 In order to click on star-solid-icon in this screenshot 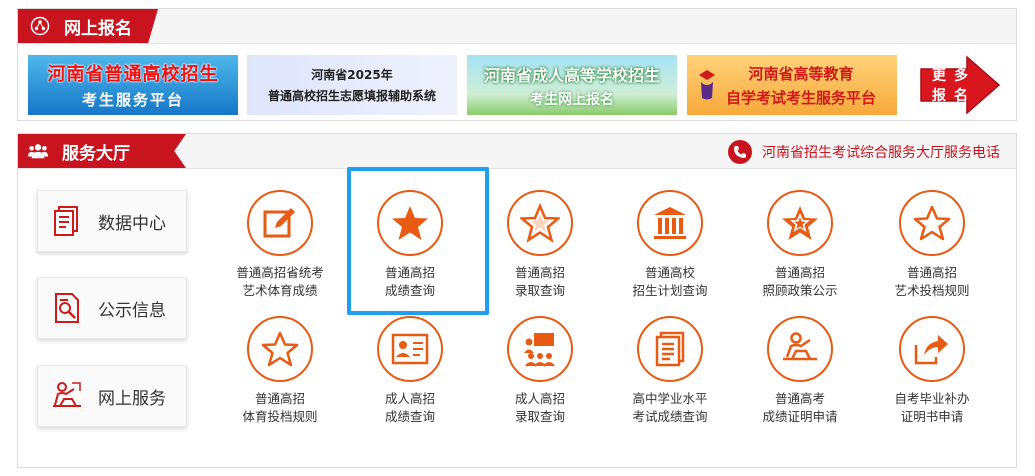, I will do `click(410, 223)`.